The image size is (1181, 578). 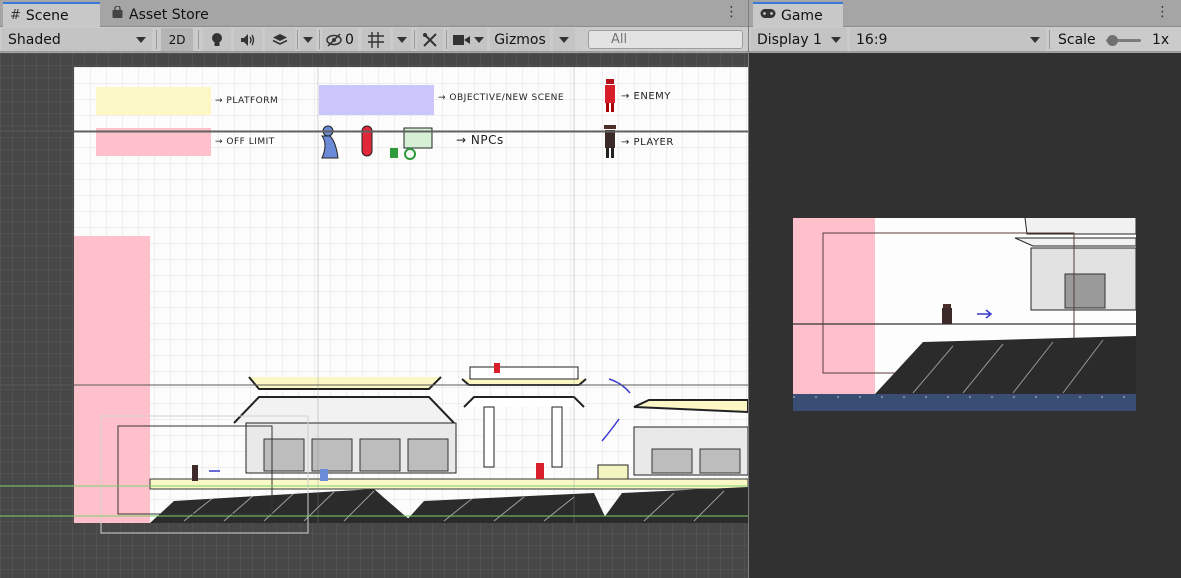 What do you see at coordinates (349, 39) in the screenshot?
I see `hidden-count: 0` at bounding box center [349, 39].